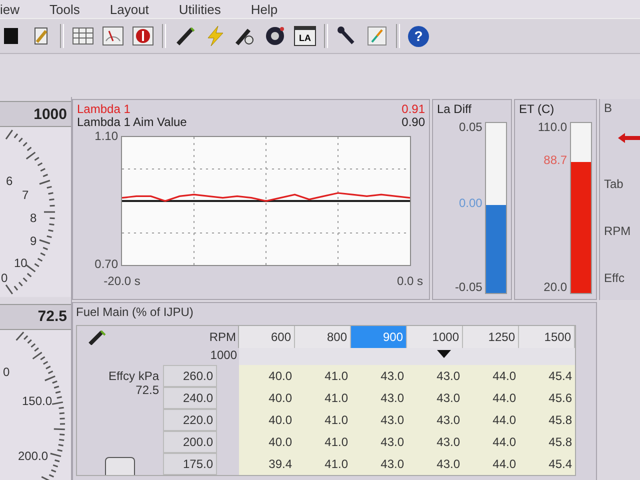 This screenshot has height=480, width=640. Describe the element at coordinates (418, 36) in the screenshot. I see `help-button: ?` at that location.